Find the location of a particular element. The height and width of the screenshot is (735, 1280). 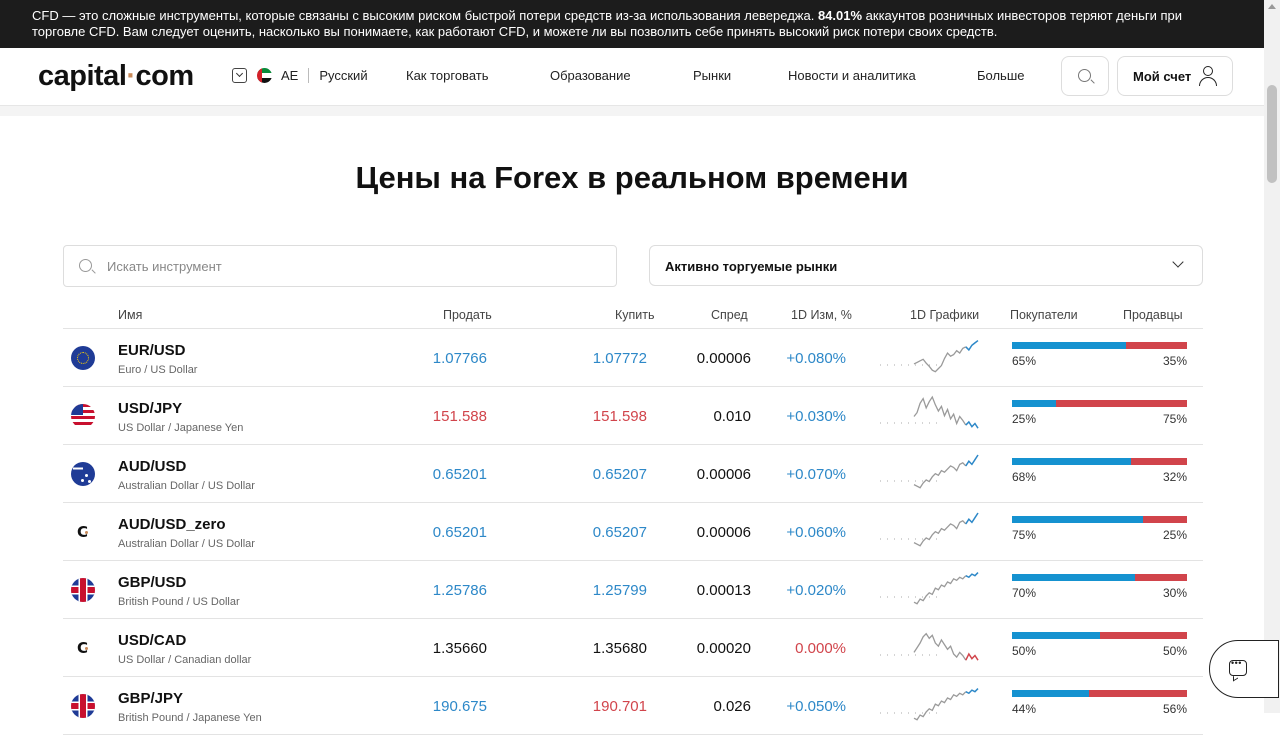

buy-price: 1.35680 is located at coordinates (620, 648).